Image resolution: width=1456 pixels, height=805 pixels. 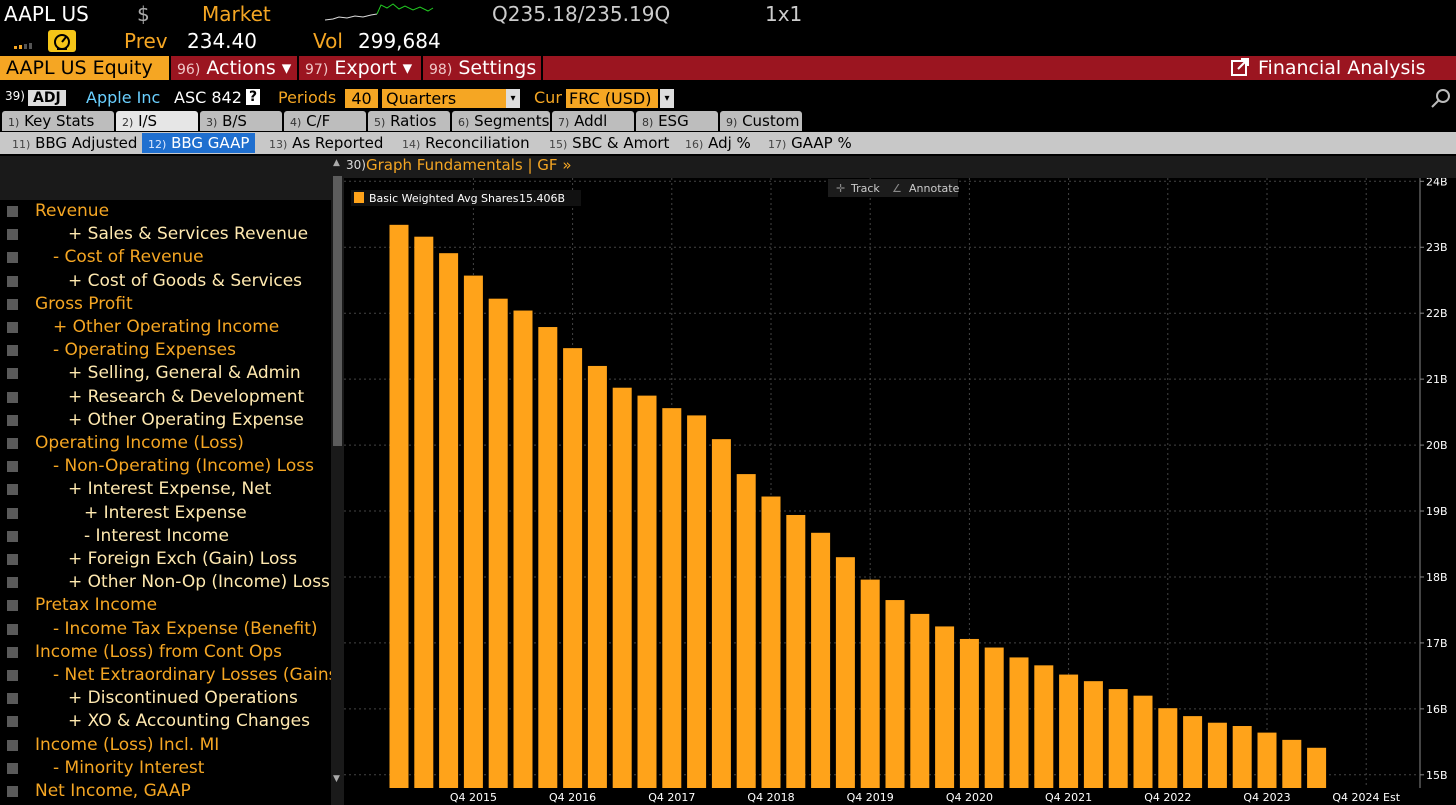 I want to click on actions-button: 96) Actions ▾, so click(x=235, y=68).